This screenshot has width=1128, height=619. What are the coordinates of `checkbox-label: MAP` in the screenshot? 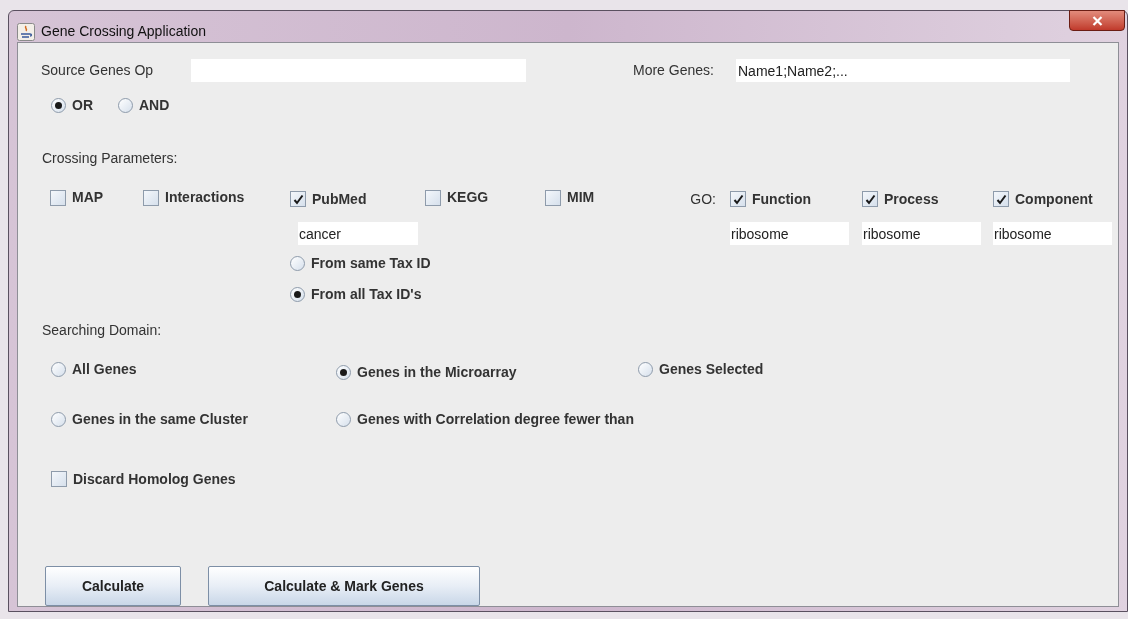 It's located at (88, 197).